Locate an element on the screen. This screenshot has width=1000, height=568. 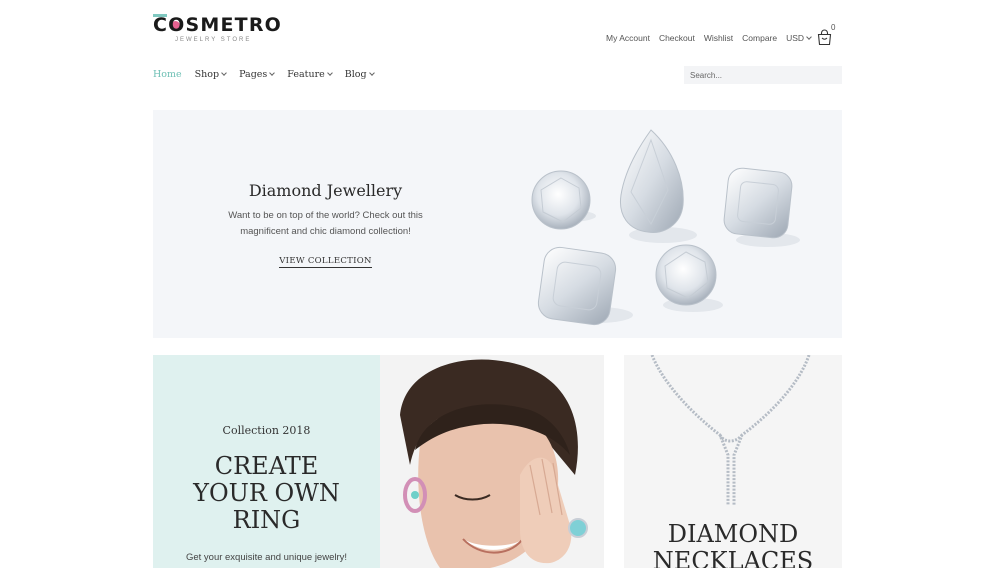
main-nav: Home Shop Pages Feature Blog is located at coordinates (270, 74).